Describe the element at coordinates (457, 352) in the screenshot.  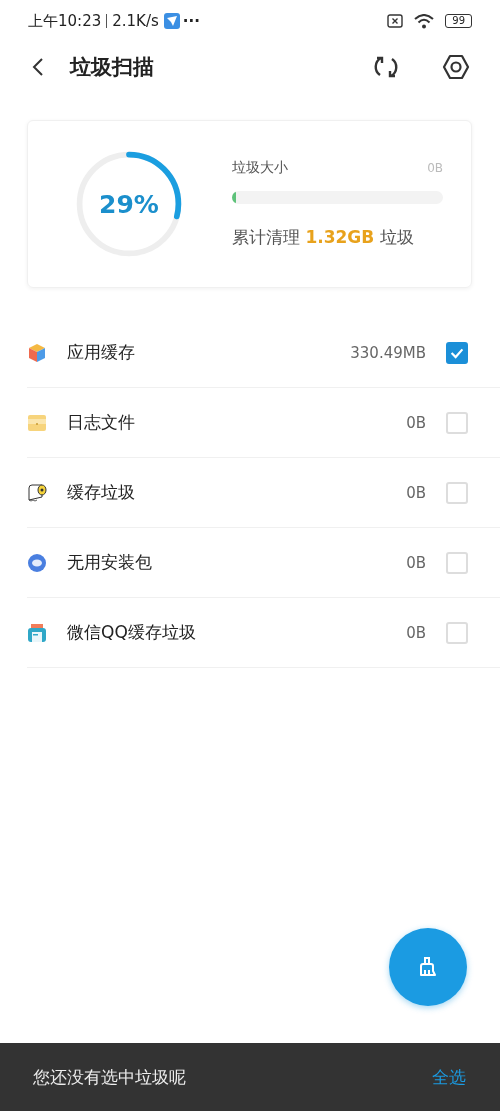
I see `category-checkbox` at that location.